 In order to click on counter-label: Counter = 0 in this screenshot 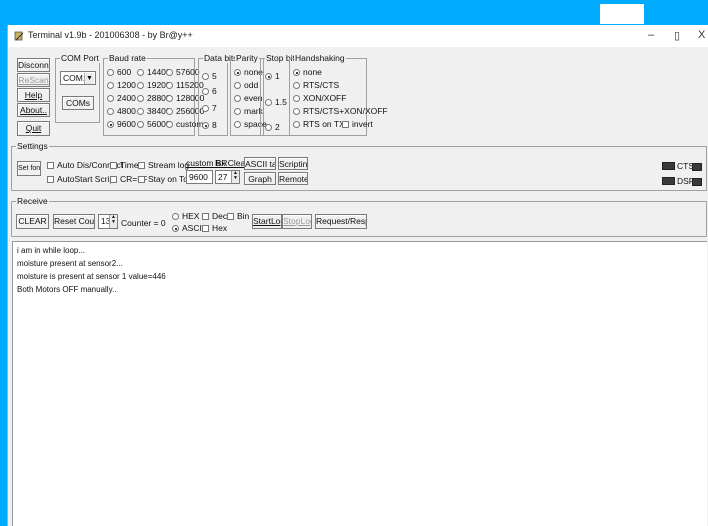, I will do `click(143, 223)`.